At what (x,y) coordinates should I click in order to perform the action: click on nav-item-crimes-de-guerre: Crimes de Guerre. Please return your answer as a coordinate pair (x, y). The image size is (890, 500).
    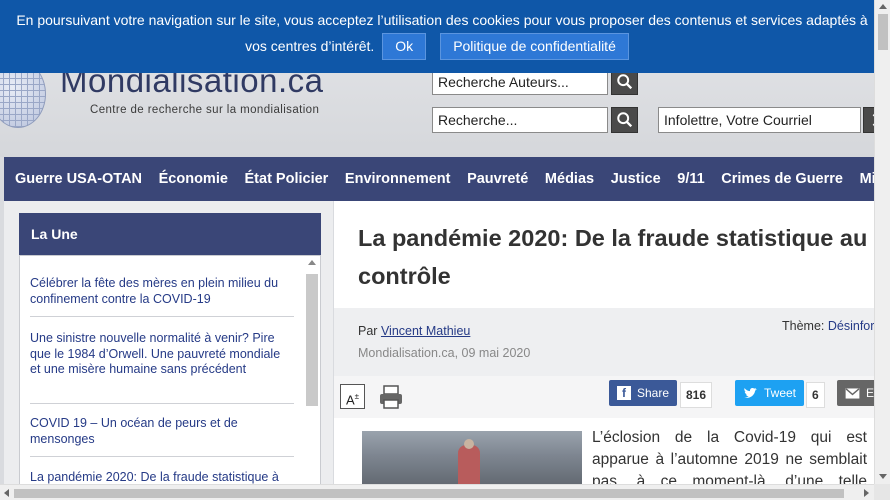
    Looking at the image, I should click on (782, 179).